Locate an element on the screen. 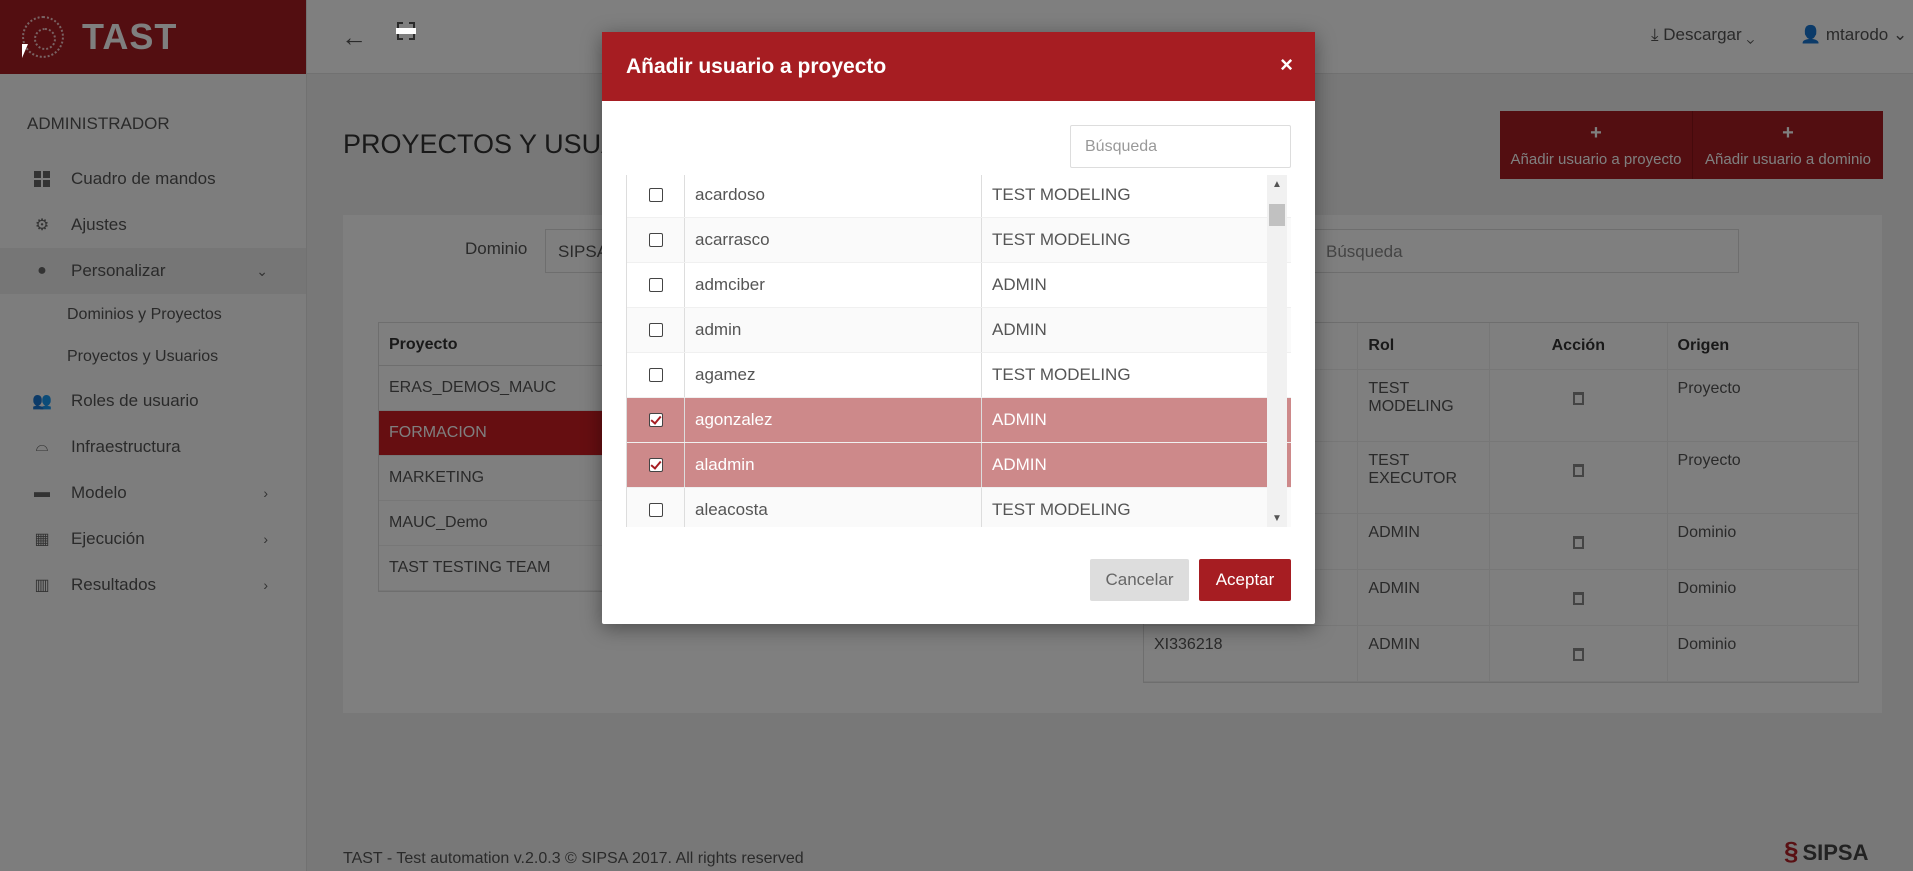  list-item: admciber ADMIN is located at coordinates (959, 285).